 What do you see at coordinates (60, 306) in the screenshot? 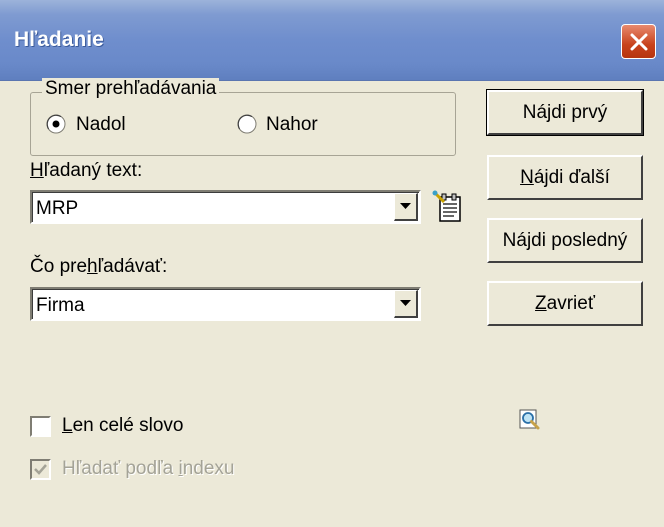
I see `search-in-value: Firma` at bounding box center [60, 306].